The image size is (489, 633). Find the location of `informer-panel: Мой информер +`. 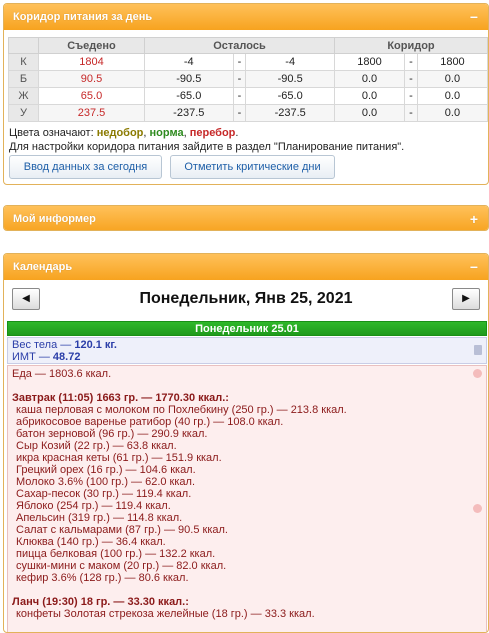

informer-panel: Мой информер + is located at coordinates (246, 218).